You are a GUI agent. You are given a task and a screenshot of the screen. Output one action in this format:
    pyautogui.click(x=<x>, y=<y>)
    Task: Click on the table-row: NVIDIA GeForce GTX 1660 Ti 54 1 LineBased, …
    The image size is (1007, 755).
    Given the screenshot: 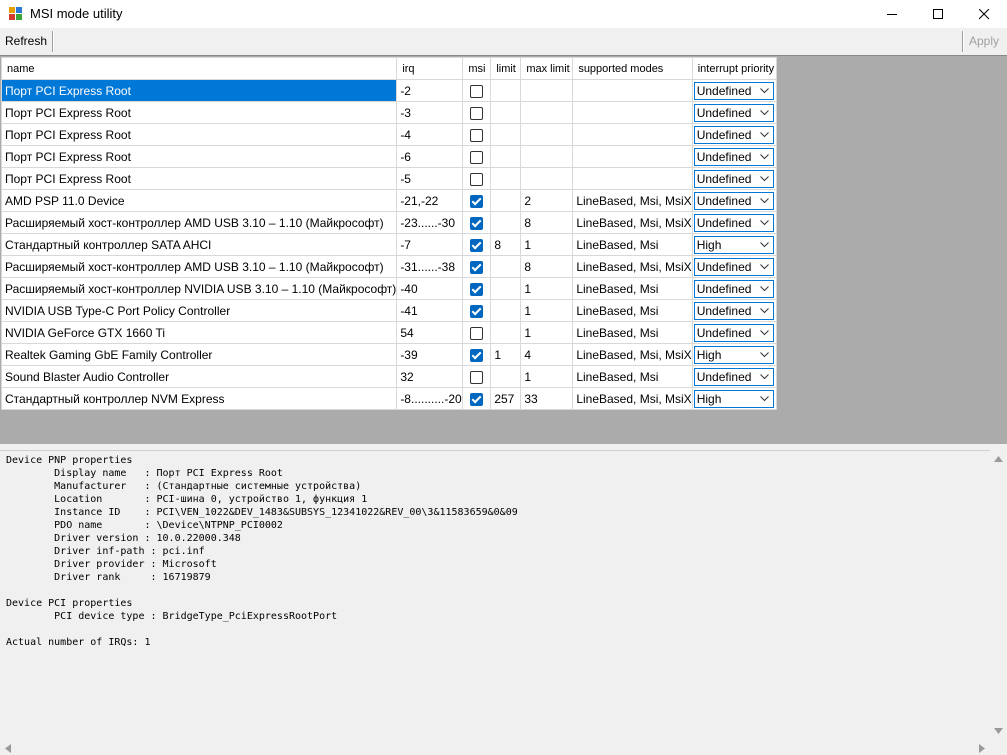 What is the action you would take?
    pyautogui.click(x=388, y=332)
    